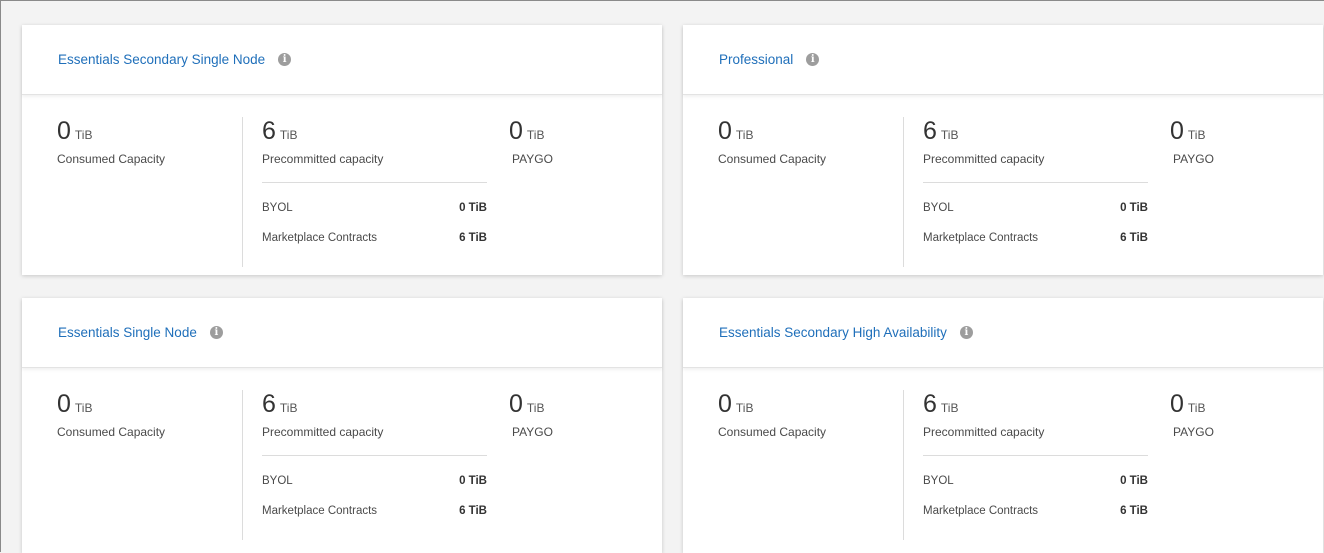 This screenshot has height=553, width=1324. I want to click on card-title: Essentials Secondary Single Node, so click(161, 59).